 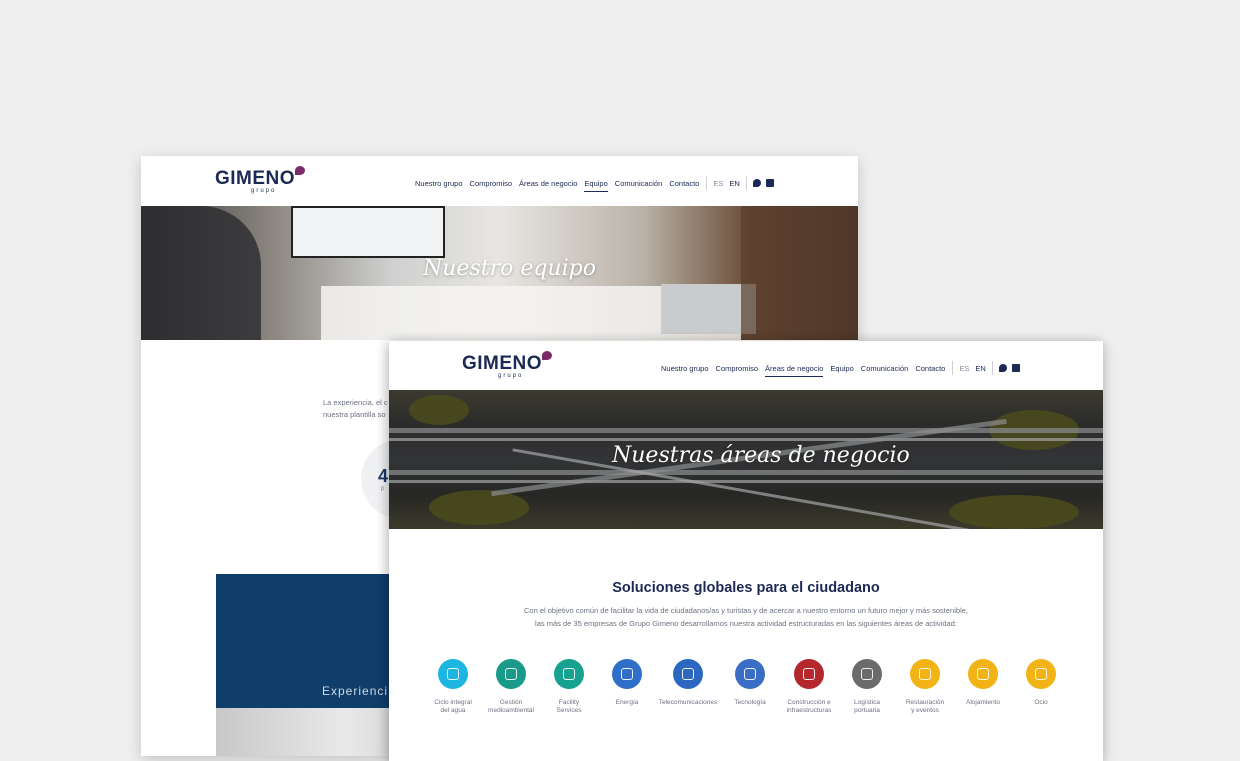 What do you see at coordinates (511, 706) in the screenshot?
I see `area-label: Gestión medioambiental` at bounding box center [511, 706].